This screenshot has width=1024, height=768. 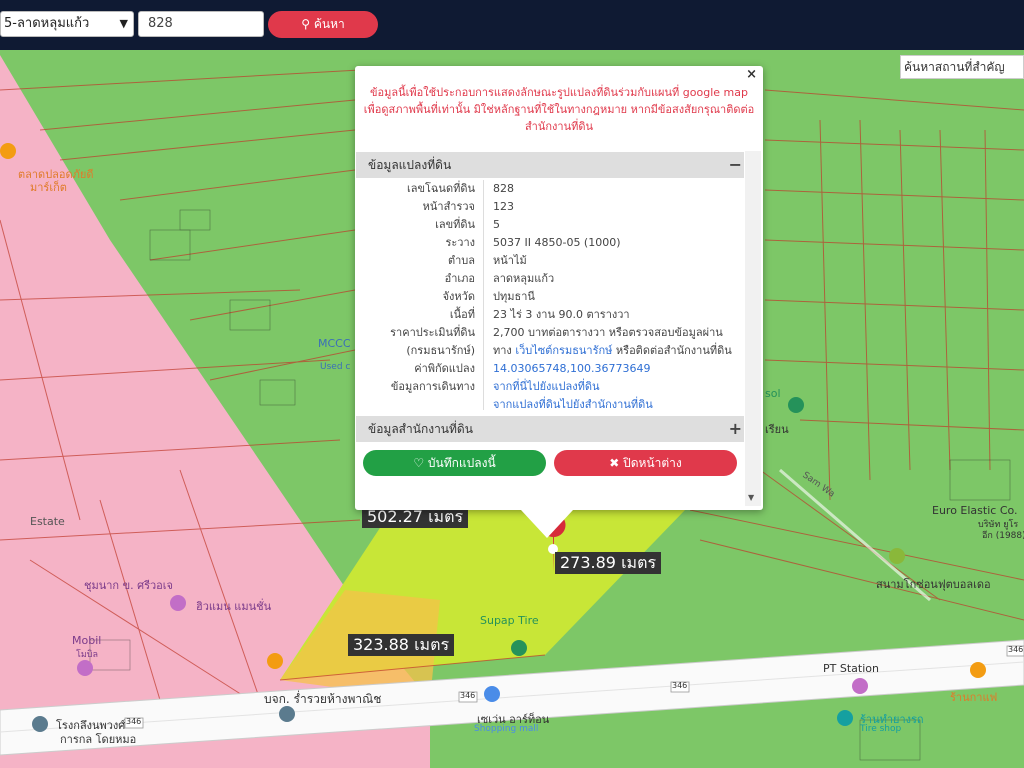 I want to click on expand-icon: +, so click(x=735, y=429).